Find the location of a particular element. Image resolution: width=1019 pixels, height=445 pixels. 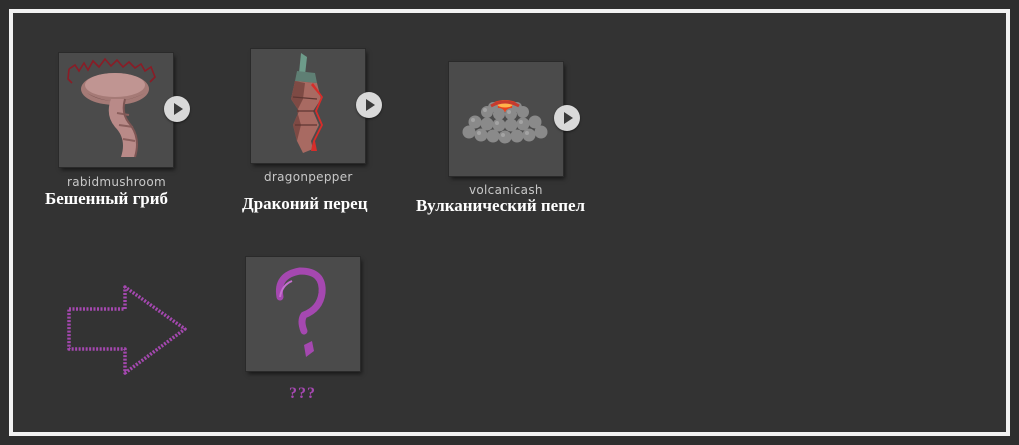

question-mark-icon is located at coordinates (303, 314).